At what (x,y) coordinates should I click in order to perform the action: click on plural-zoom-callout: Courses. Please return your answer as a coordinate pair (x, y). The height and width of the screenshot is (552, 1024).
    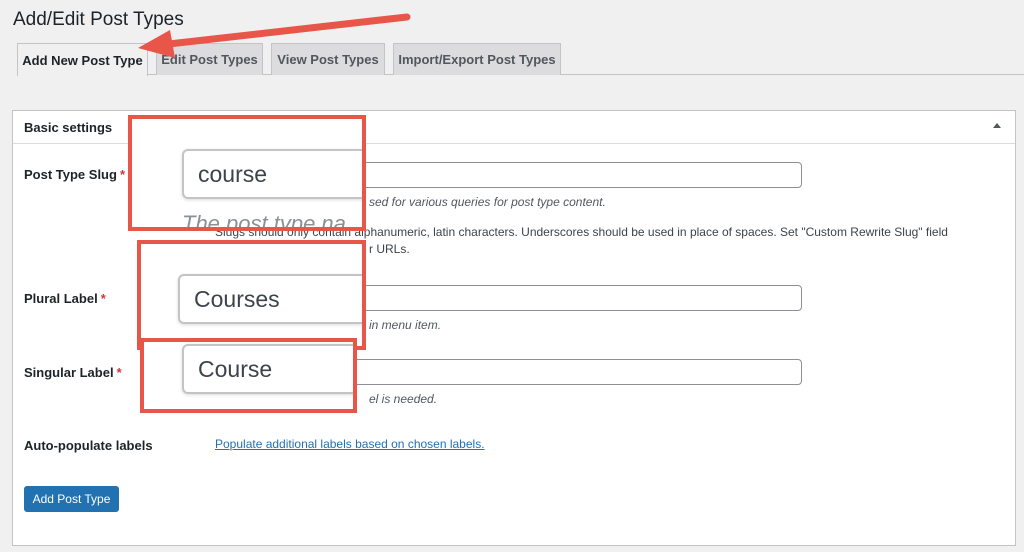
    Looking at the image, I should click on (251, 295).